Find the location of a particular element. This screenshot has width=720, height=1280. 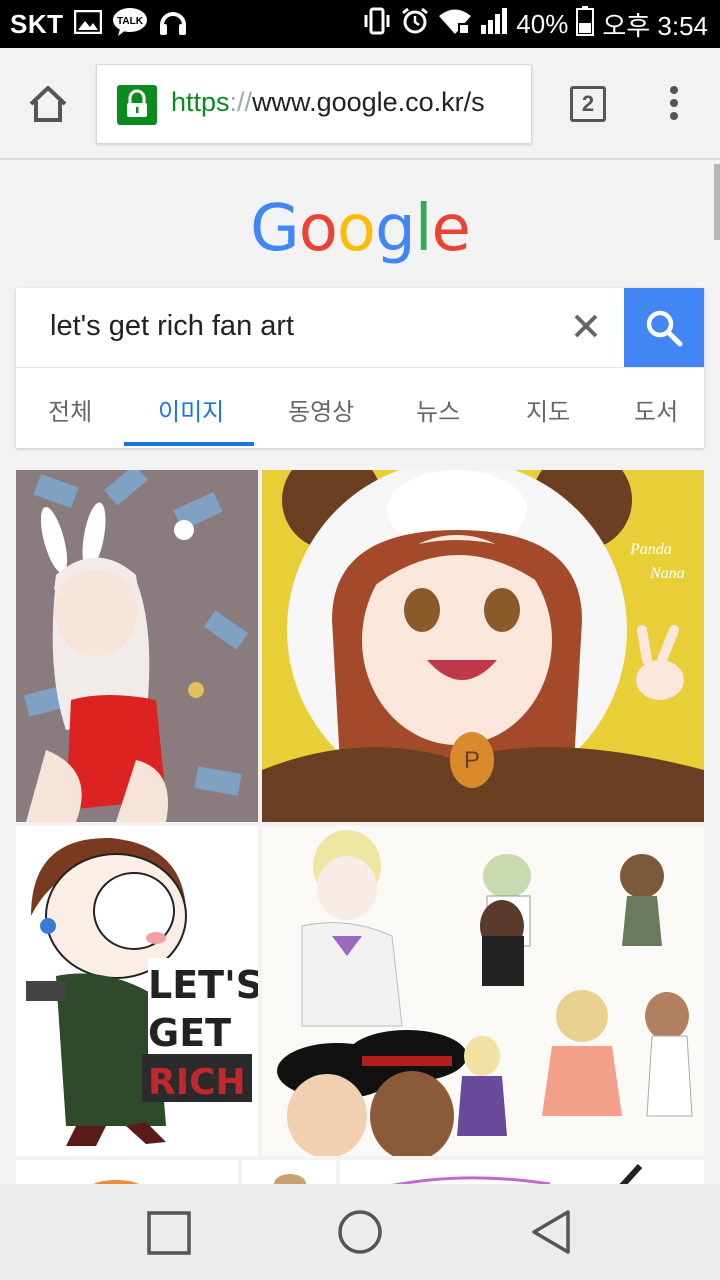

battery-icon is located at coordinates (585, 24).